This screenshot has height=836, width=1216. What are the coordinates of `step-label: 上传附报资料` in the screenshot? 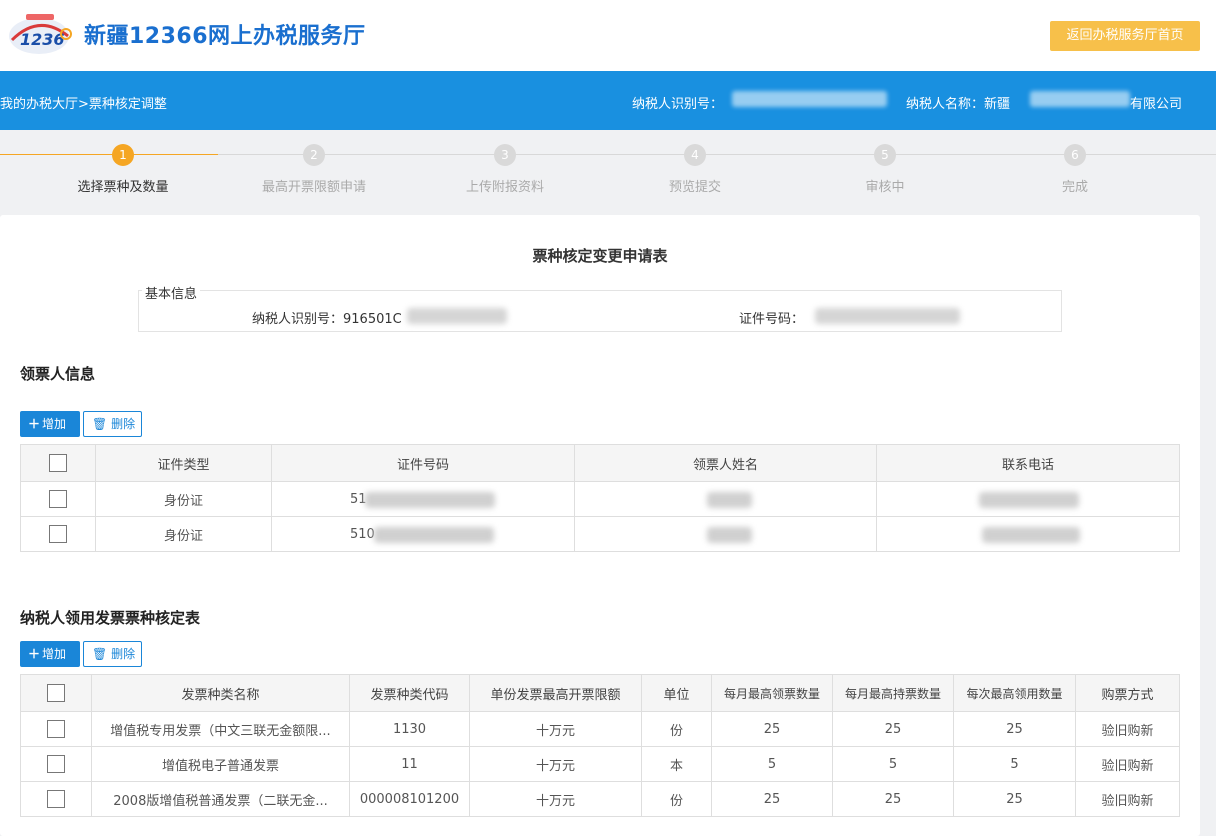 It's located at (504, 187).